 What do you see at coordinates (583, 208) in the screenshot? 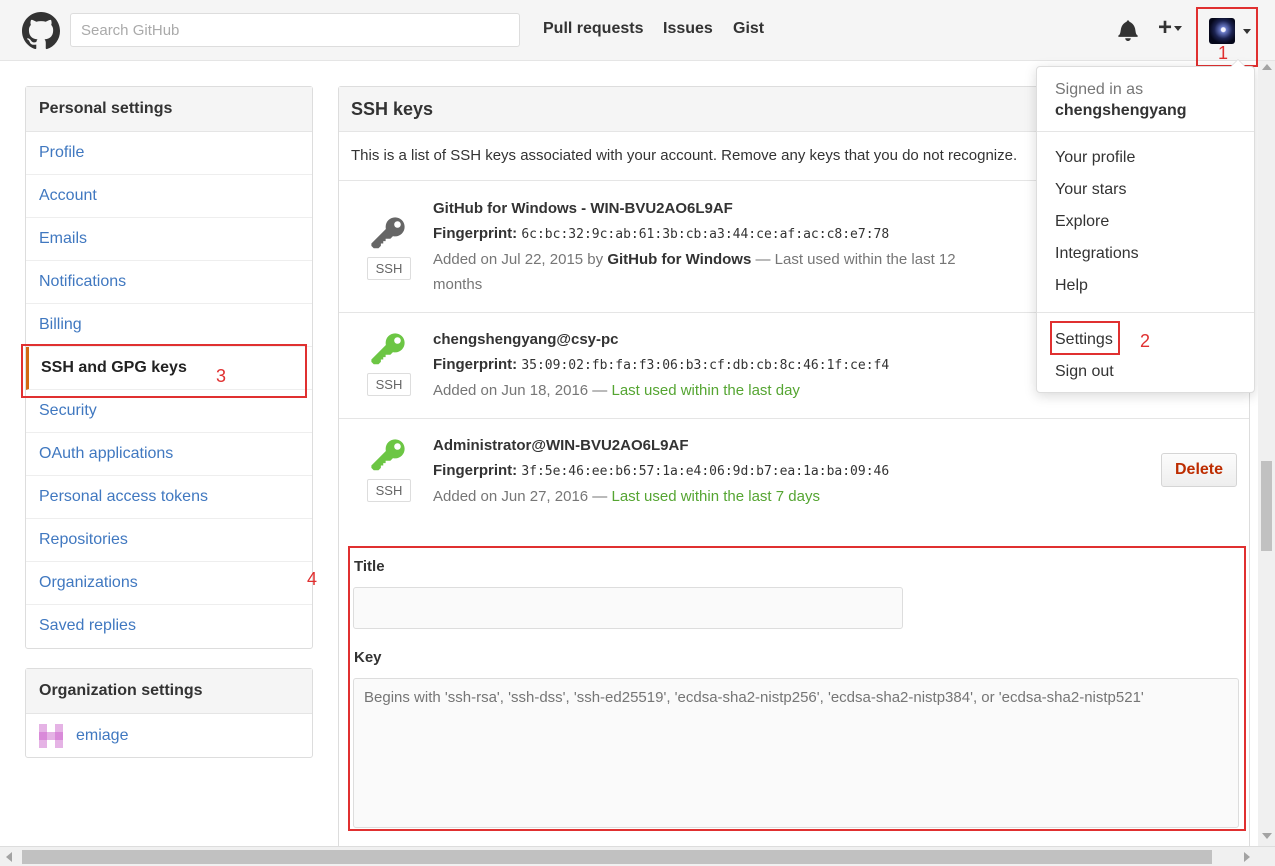
I see `ssh-key-title: GitHub for Windows - WIN-BVU2AO6L9AF` at bounding box center [583, 208].